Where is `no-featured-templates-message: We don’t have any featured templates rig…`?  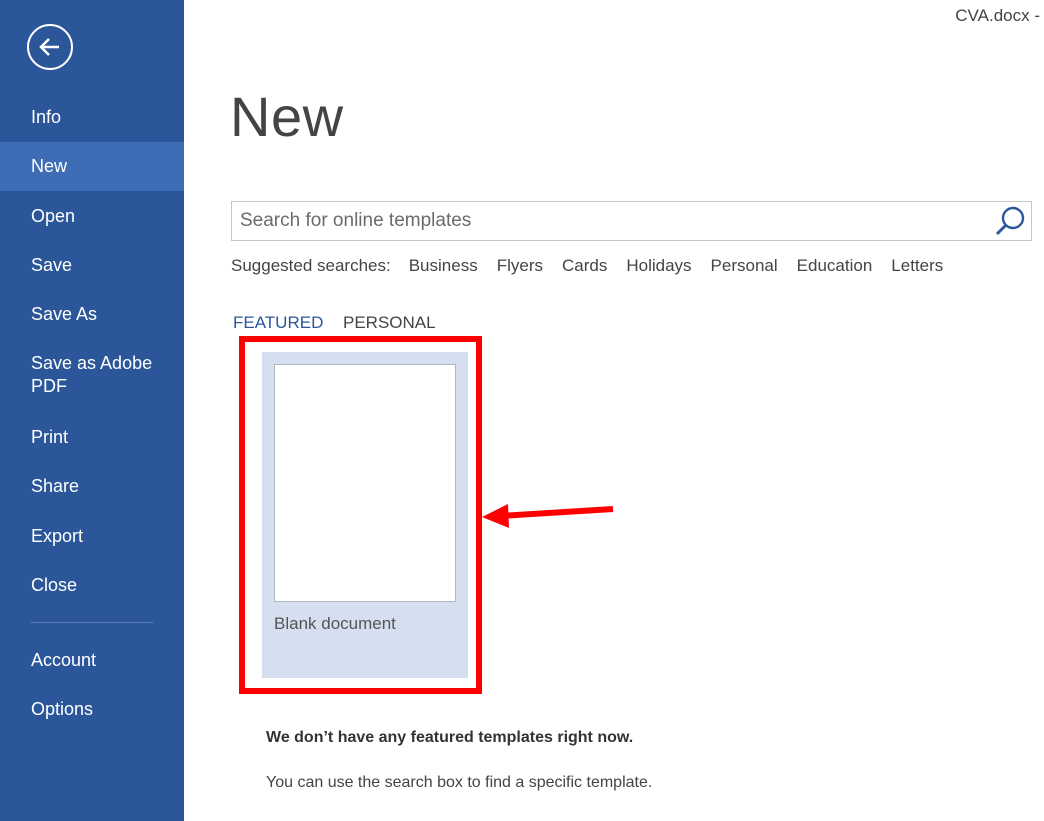 no-featured-templates-message: We don’t have any featured templates rig… is located at coordinates (450, 737).